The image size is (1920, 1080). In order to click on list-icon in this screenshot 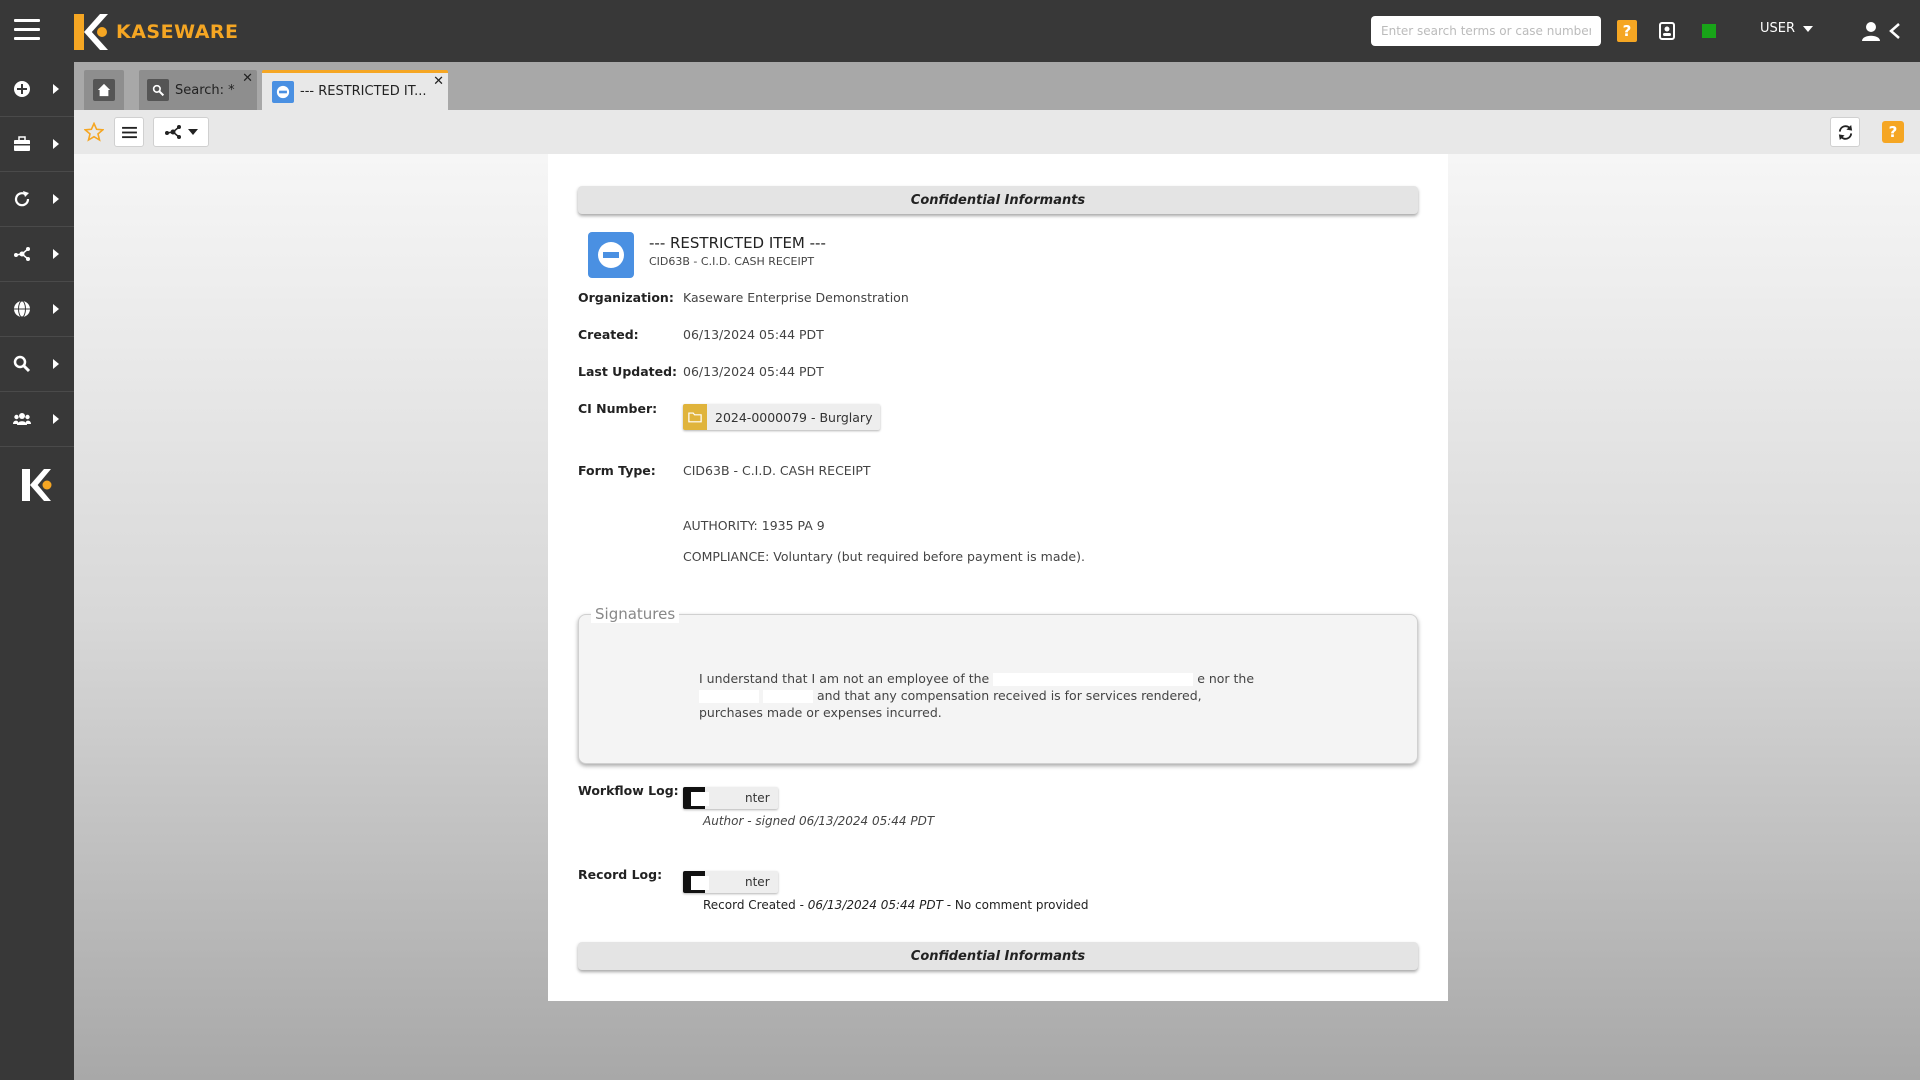, I will do `click(129, 132)`.